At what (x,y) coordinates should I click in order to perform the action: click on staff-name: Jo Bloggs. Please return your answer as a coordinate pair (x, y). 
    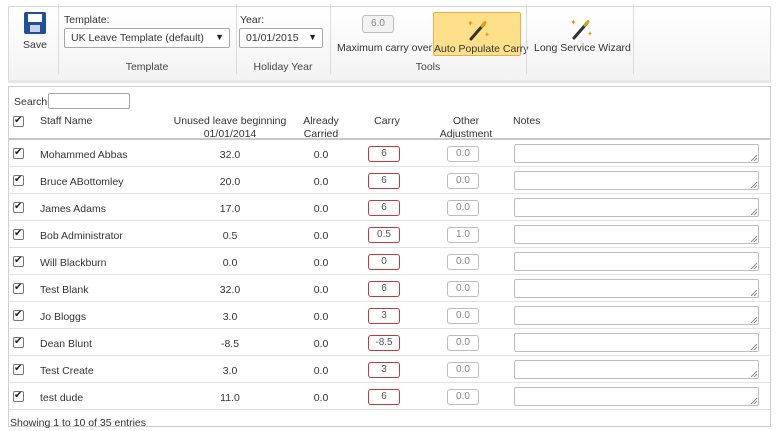
    Looking at the image, I should click on (63, 317).